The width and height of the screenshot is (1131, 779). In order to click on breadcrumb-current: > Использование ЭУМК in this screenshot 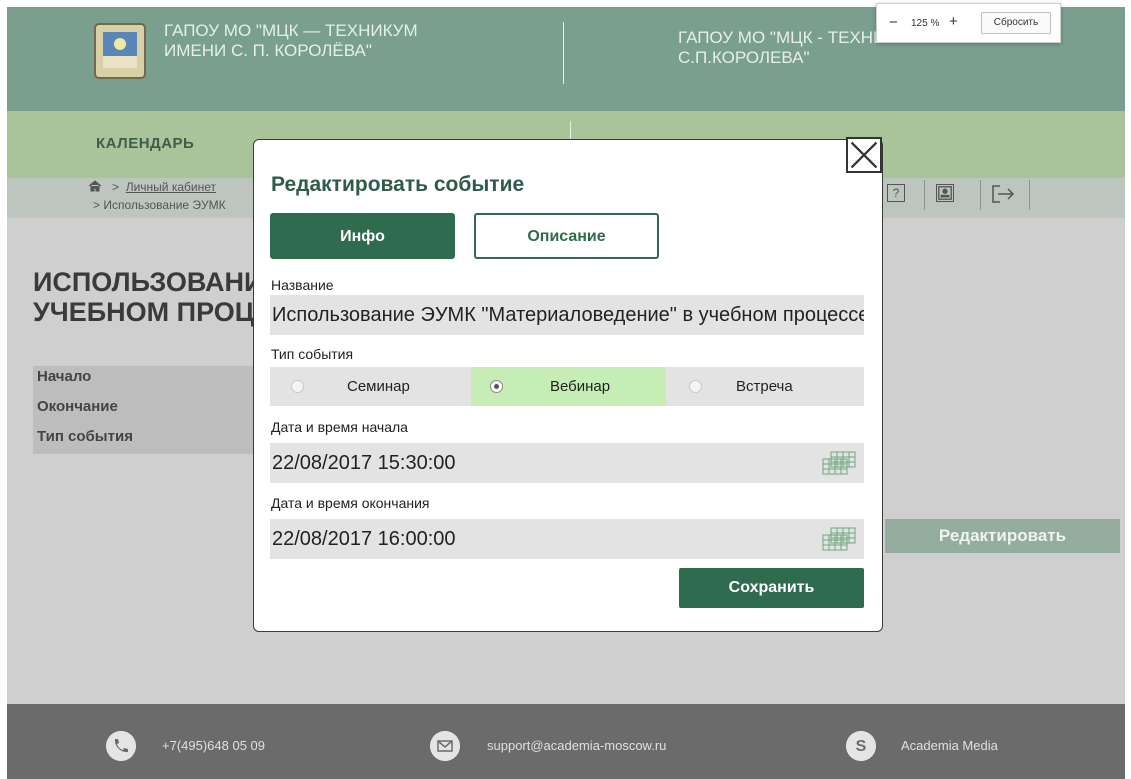, I will do `click(159, 205)`.